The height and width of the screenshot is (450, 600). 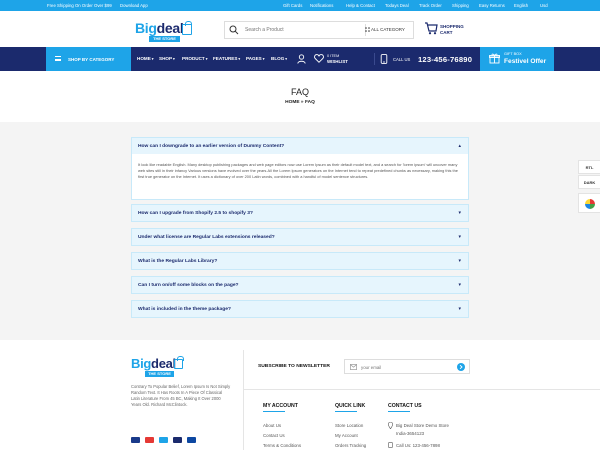 I want to click on logo-text-big: Bigdeal, so click(x=159, y=28).